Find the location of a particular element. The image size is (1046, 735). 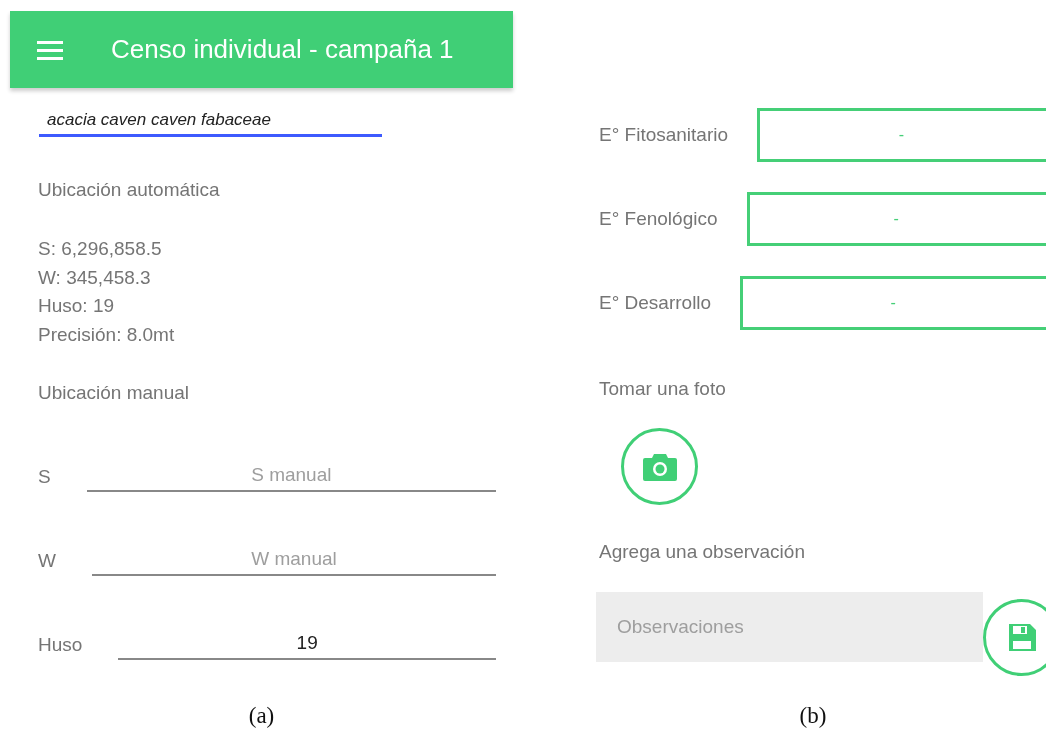

section-heading: Ubicación manual is located at coordinates (114, 392).